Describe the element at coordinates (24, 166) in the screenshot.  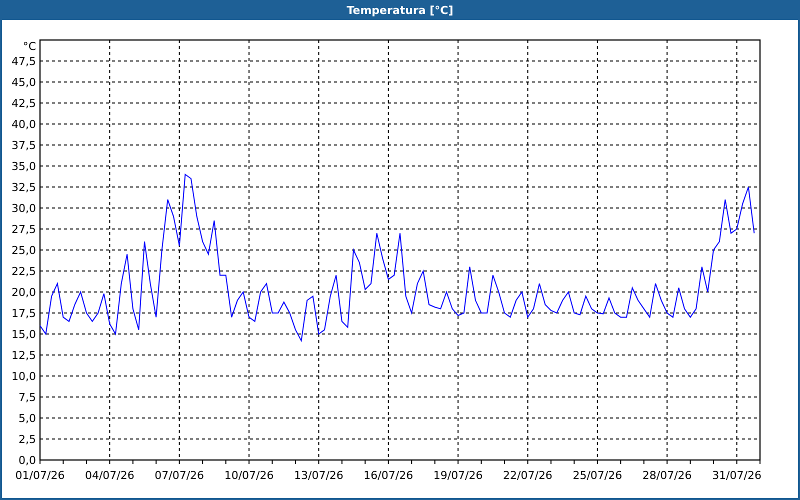
I see `y-tick-label: 35,0` at that location.